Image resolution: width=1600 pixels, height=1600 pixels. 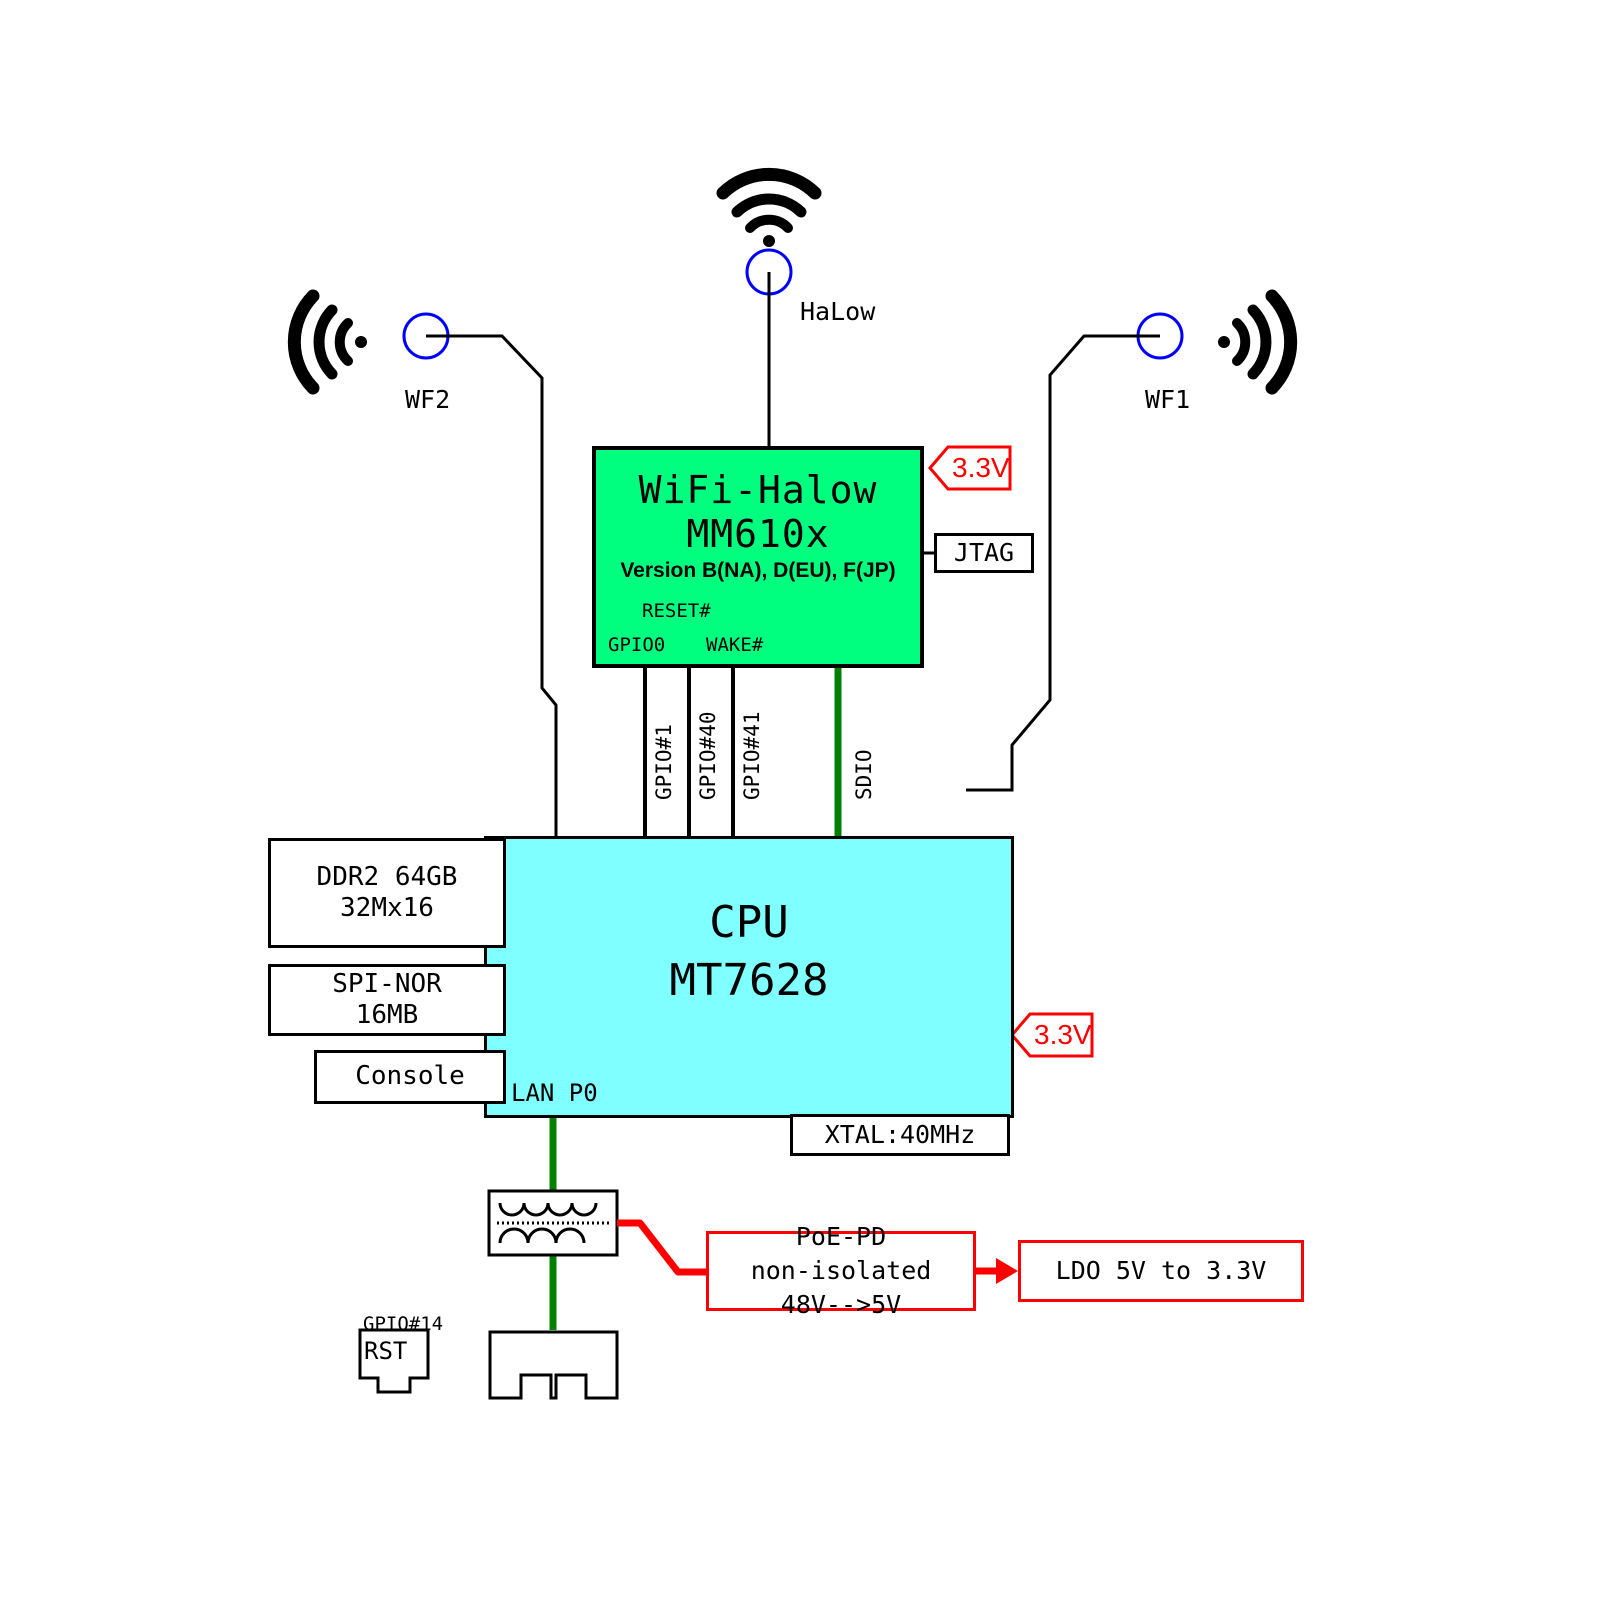 I want to click on ldo-regulator-block: LDO 5V to 3.3V, so click(x=1161, y=1271).